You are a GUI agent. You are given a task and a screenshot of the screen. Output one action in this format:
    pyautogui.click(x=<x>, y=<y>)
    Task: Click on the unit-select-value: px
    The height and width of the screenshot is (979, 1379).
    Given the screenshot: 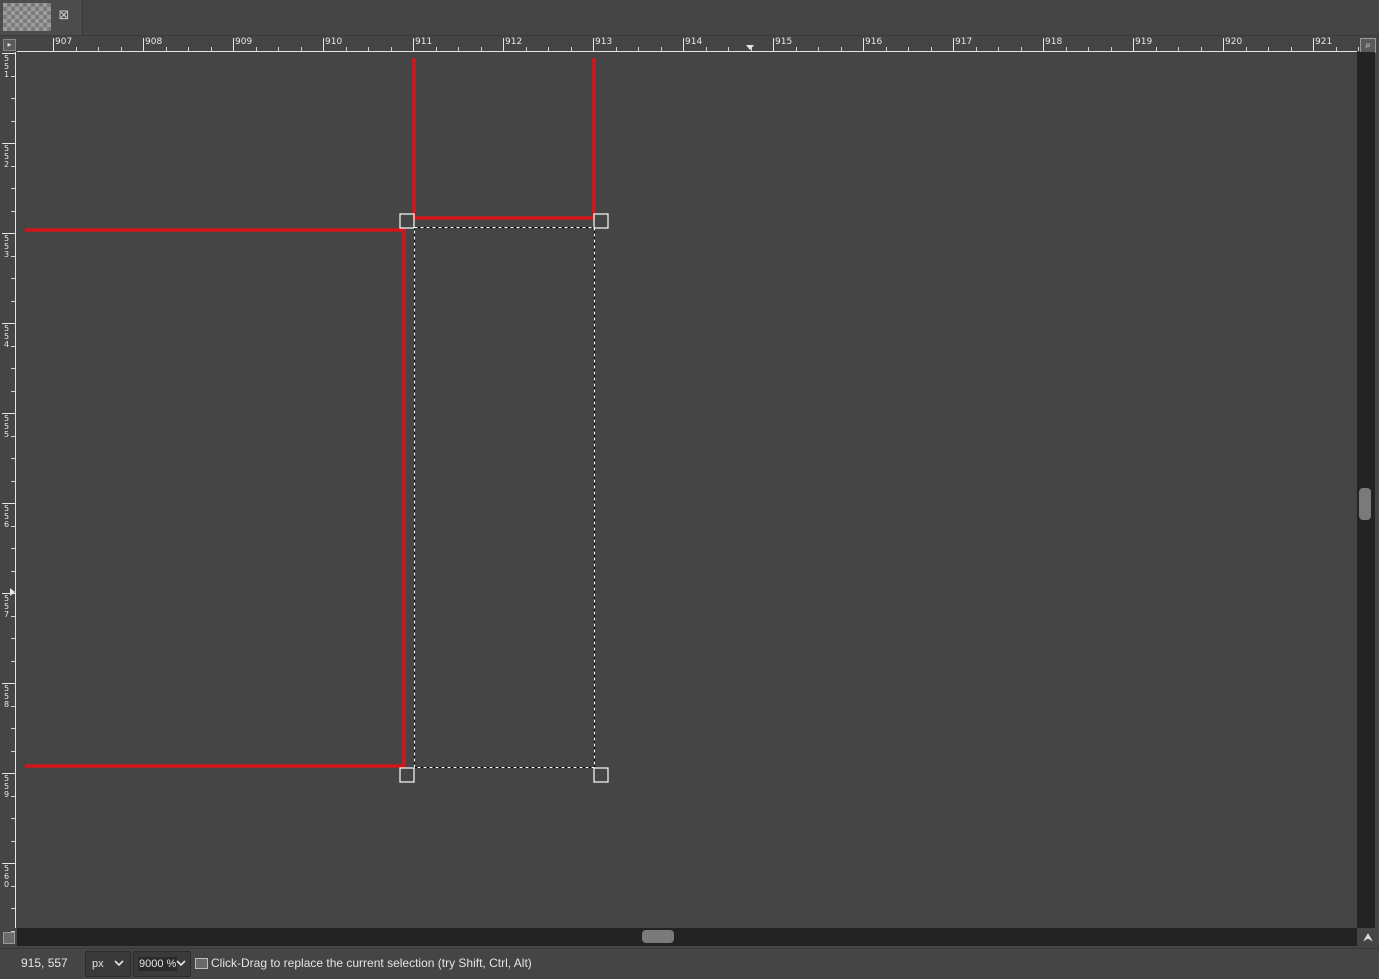 What is the action you would take?
    pyautogui.click(x=98, y=964)
    